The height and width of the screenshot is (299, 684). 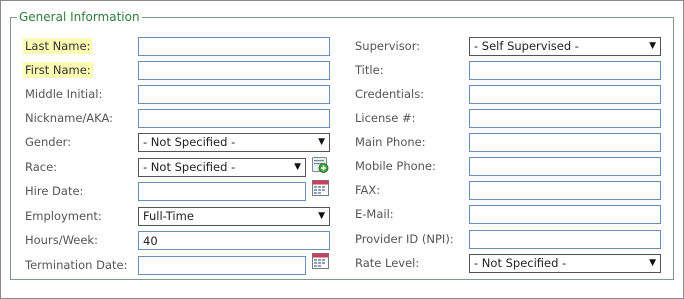 What do you see at coordinates (565, 214) in the screenshot?
I see `email-input` at bounding box center [565, 214].